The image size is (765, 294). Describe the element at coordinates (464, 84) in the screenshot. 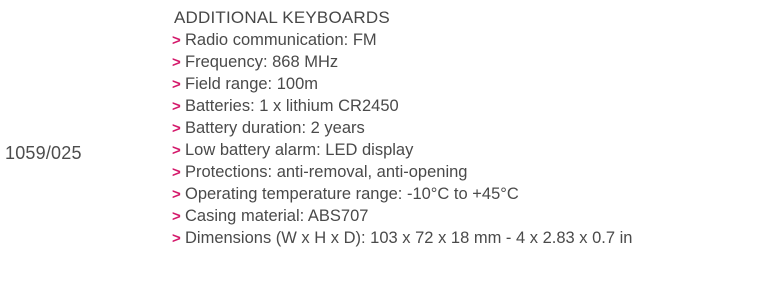

I see `spec-item: > Field range: 100m` at that location.